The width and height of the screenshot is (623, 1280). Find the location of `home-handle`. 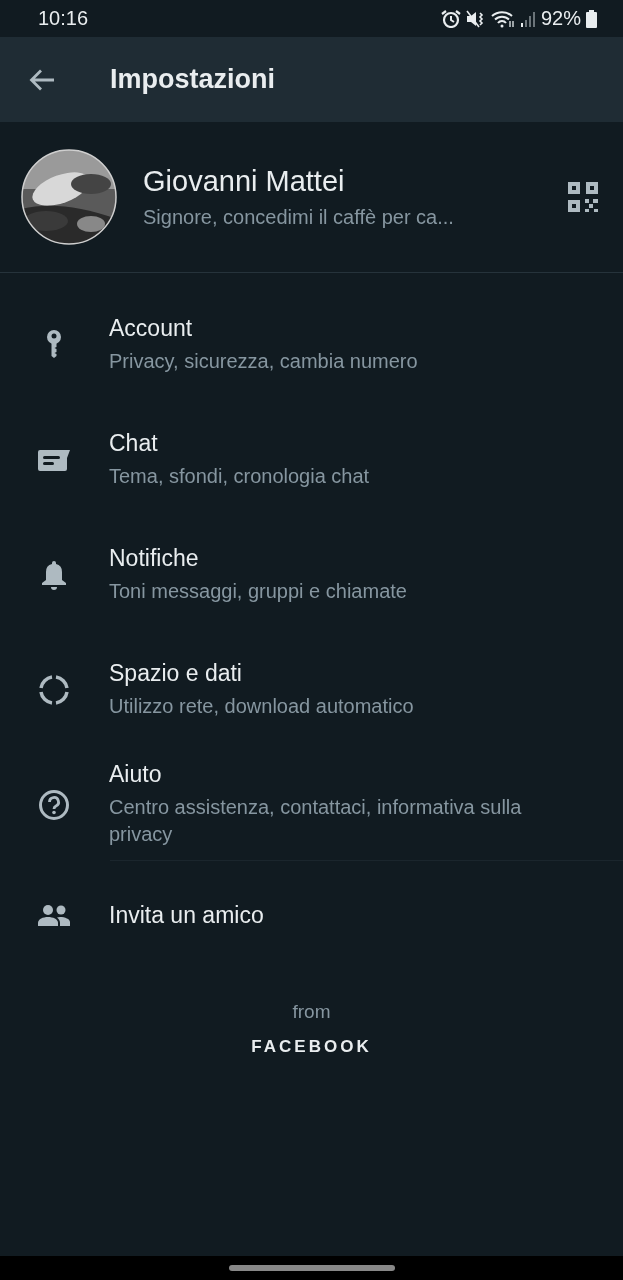

home-handle is located at coordinates (311, 1268).